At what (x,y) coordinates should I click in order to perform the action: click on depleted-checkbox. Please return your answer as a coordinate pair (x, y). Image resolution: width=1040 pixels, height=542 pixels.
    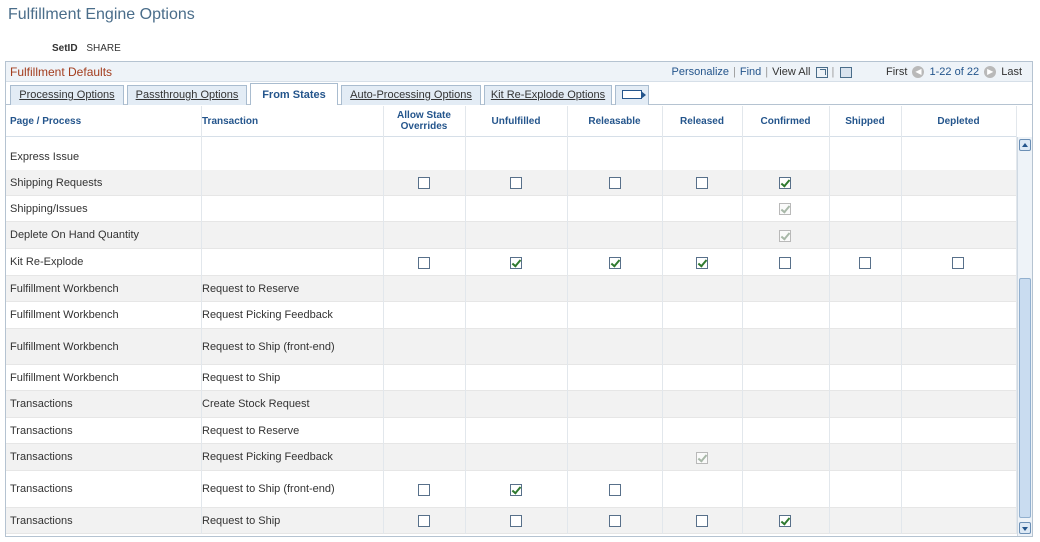
    Looking at the image, I should click on (958, 263).